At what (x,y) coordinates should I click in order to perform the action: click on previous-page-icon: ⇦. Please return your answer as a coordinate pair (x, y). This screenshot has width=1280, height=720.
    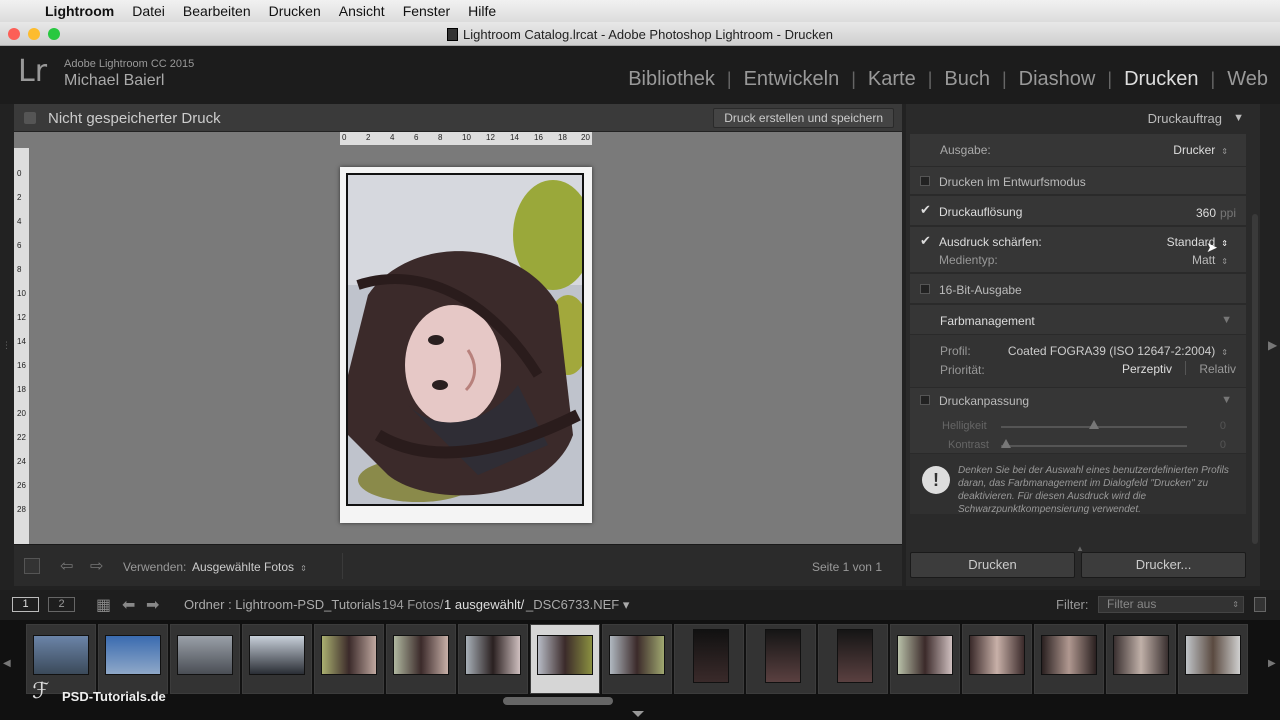
    Looking at the image, I should click on (66, 566).